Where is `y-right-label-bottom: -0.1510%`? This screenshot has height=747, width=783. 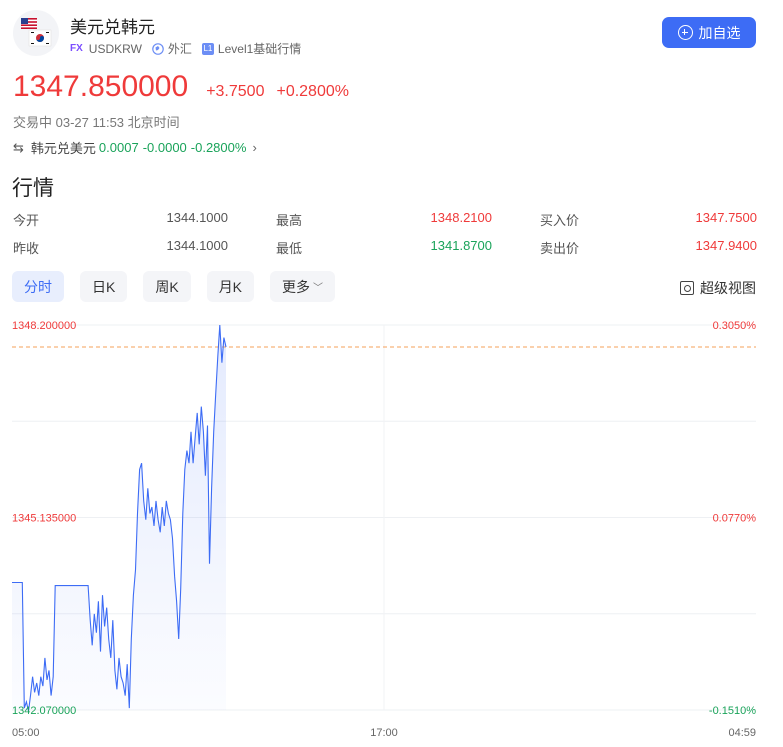 y-right-label-bottom: -0.1510% is located at coordinates (732, 711).